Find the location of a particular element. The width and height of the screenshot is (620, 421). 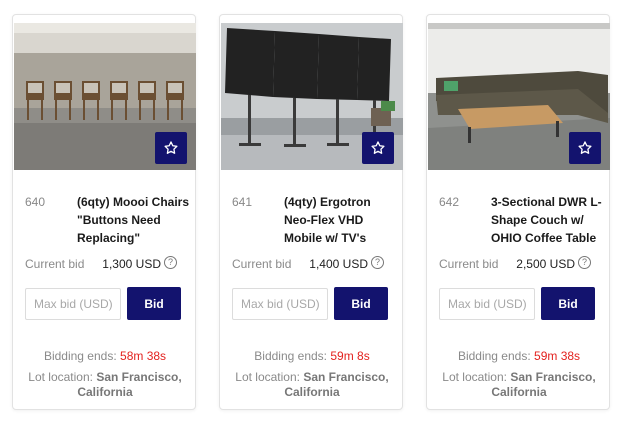

bidding-ends-time: 58m 38s is located at coordinates (143, 356).